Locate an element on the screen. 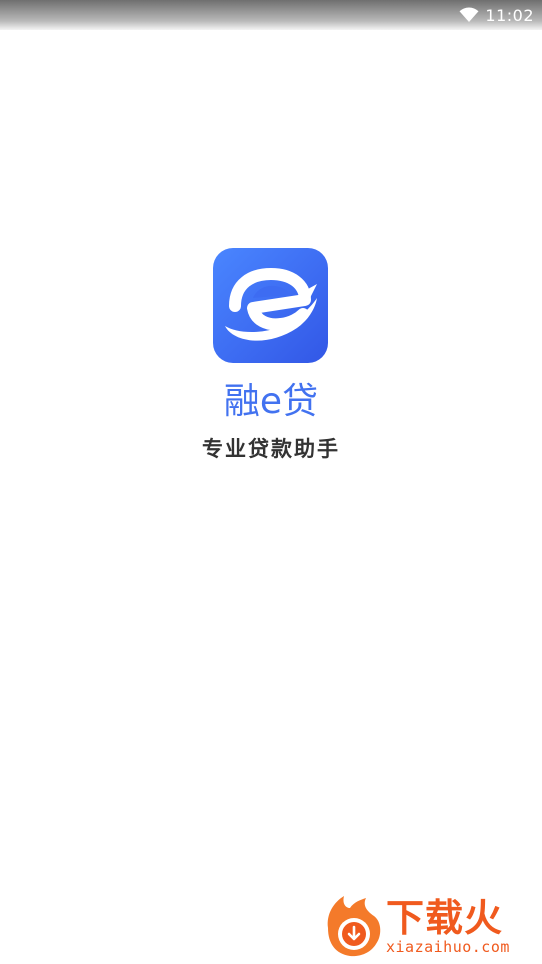 The width and height of the screenshot is (542, 964). app-logo-e-icon is located at coordinates (270, 305).